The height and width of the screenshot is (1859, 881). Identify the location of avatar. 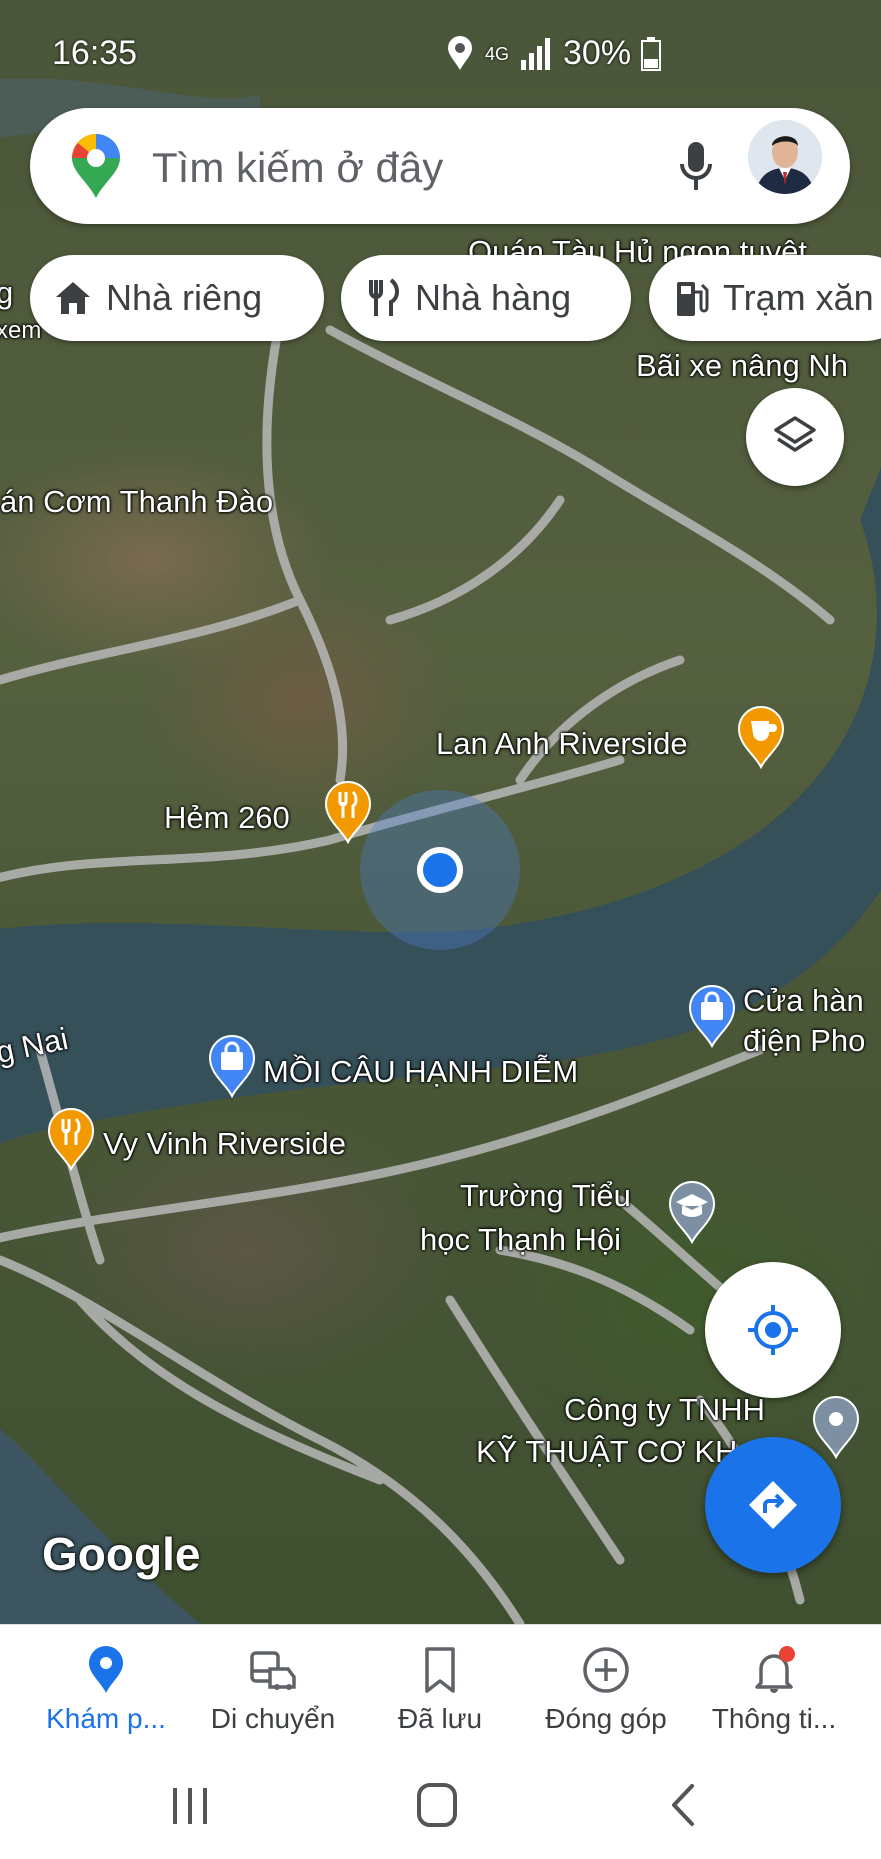
(785, 157).